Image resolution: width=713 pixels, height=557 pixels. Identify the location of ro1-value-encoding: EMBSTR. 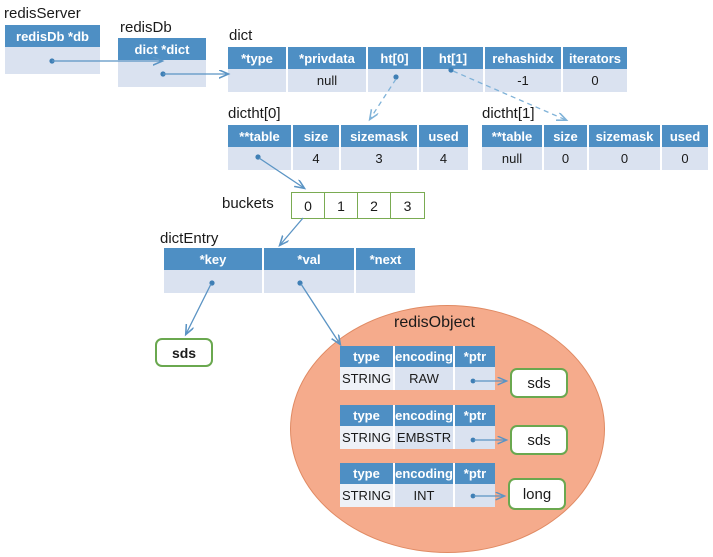
(425, 437).